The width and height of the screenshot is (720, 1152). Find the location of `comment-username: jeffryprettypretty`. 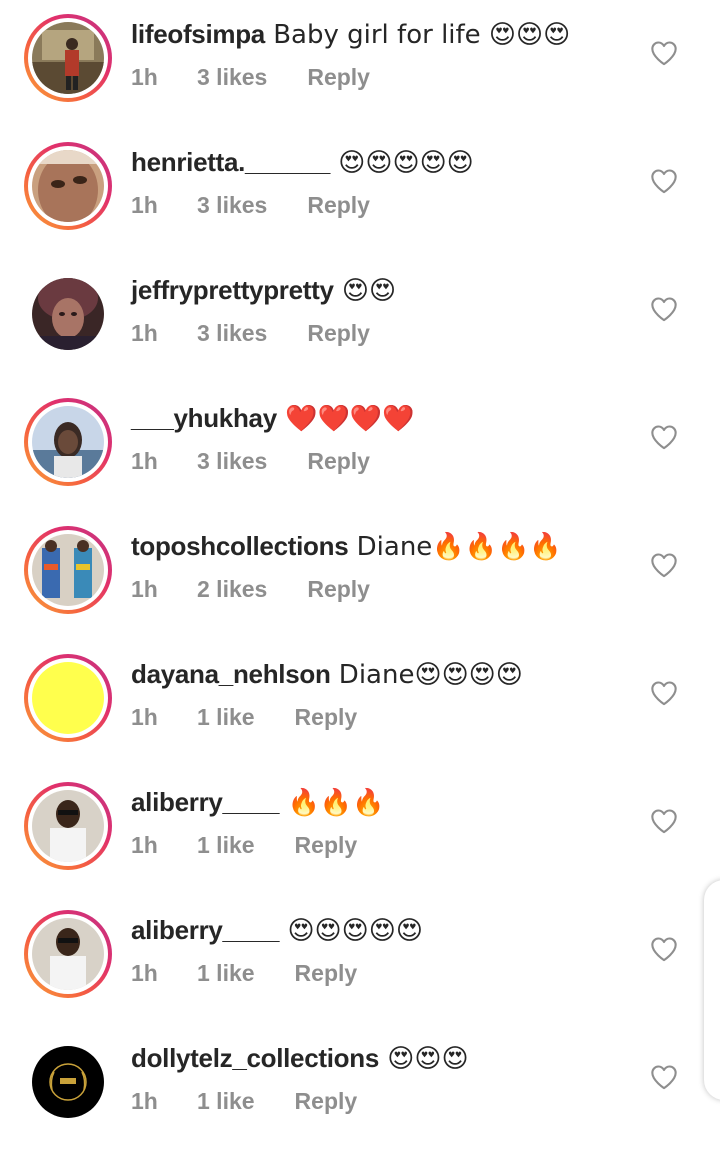

comment-username: jeffryprettypretty is located at coordinates (232, 290).